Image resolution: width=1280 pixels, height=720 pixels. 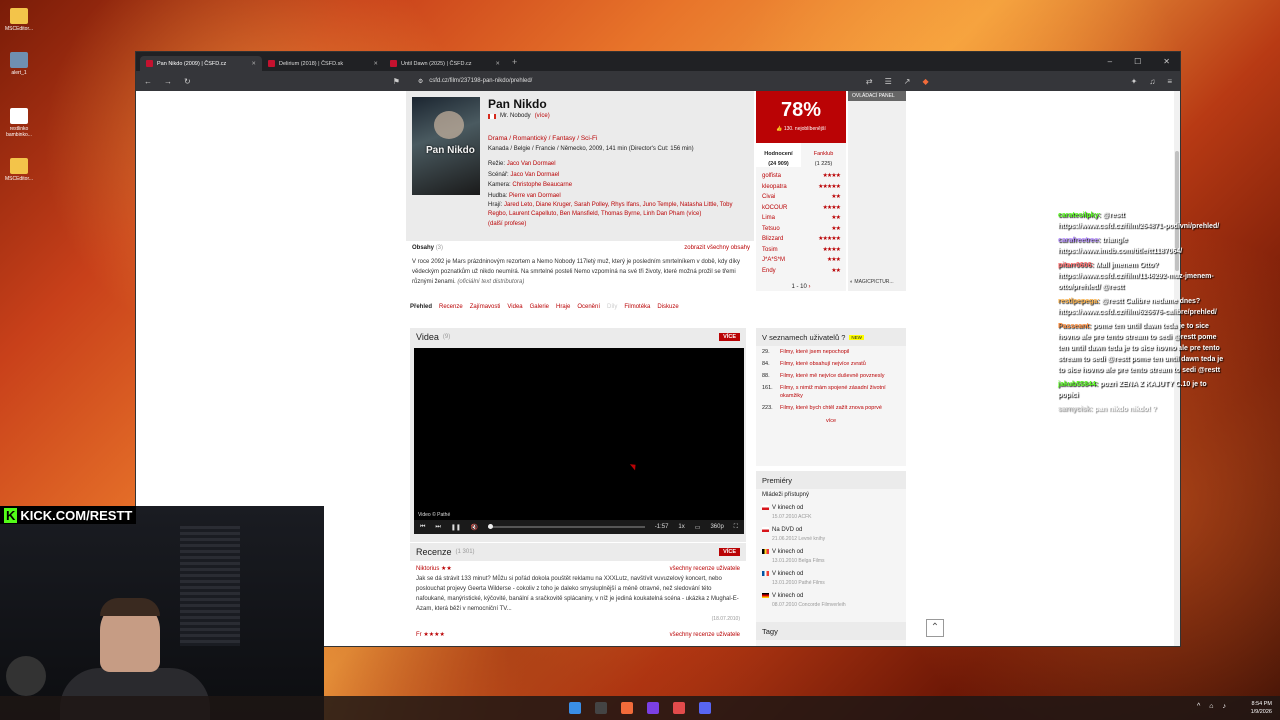 I want to click on video-player: Video © Pathé ⏮ ⏭ ❚❚ 🔇 -1:57 1x ▭ 360p ⛶, so click(x=579, y=441).